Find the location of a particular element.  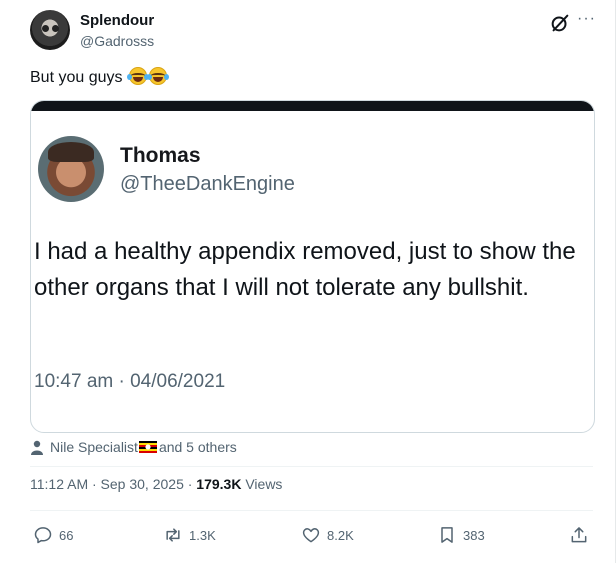

views-label: Views is located at coordinates (262, 484).